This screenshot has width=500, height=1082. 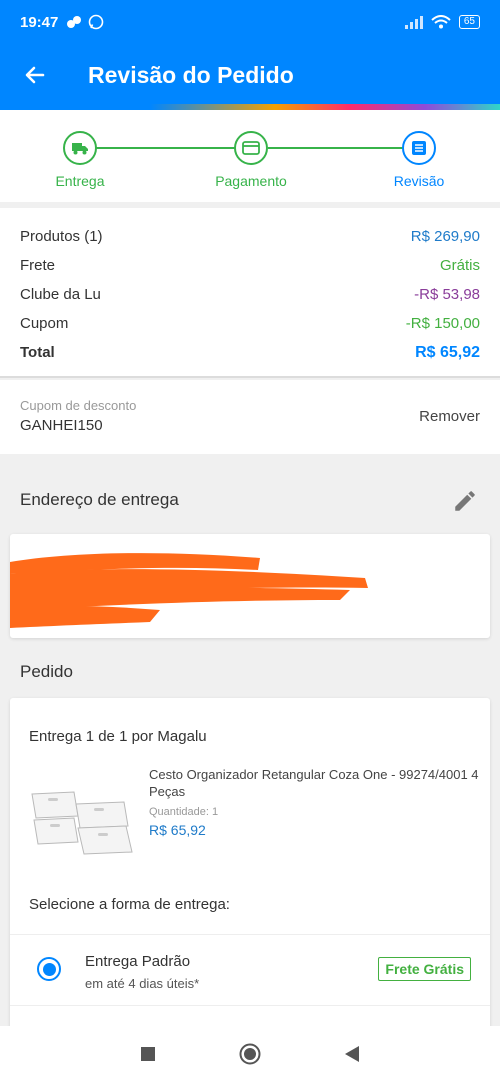 What do you see at coordinates (61, 425) in the screenshot?
I see `coupon-code: GANHEI150` at bounding box center [61, 425].